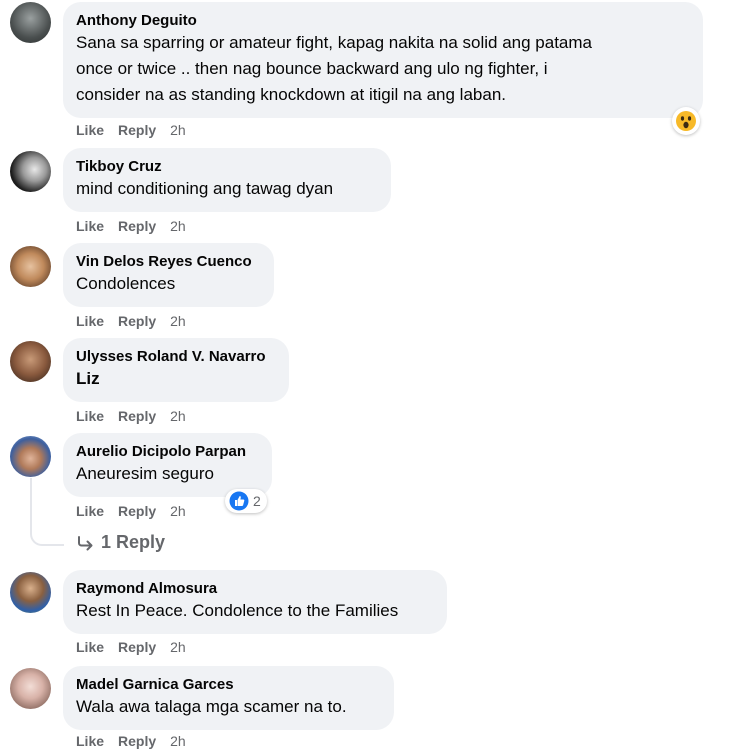 The width and height of the screenshot is (750, 749). What do you see at coordinates (255, 588) in the screenshot?
I see `comment-author: Raymond Almosura` at bounding box center [255, 588].